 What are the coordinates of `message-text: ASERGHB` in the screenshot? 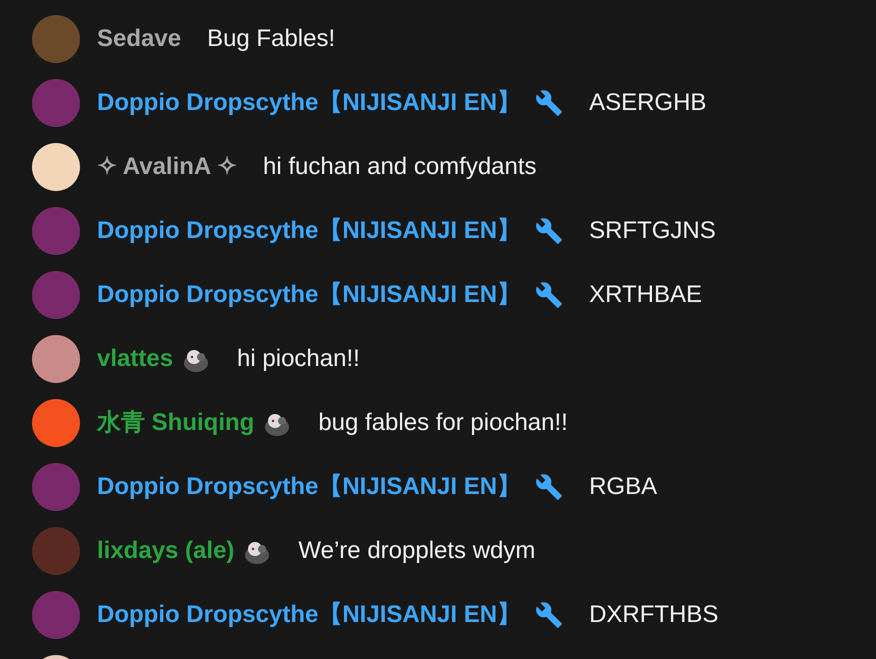 It's located at (647, 103).